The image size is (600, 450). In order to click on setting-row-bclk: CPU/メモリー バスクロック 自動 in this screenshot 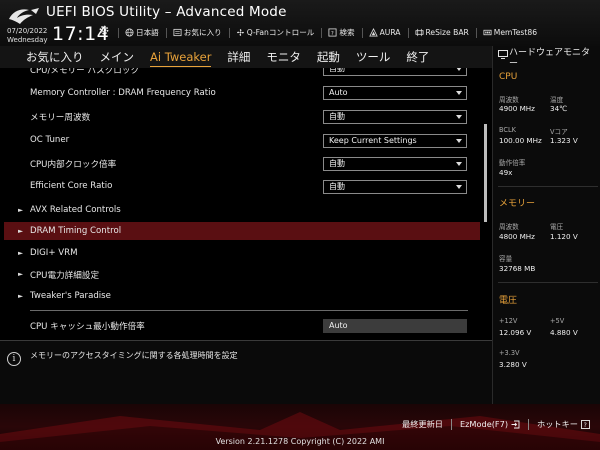, I will do `click(240, 73)`.